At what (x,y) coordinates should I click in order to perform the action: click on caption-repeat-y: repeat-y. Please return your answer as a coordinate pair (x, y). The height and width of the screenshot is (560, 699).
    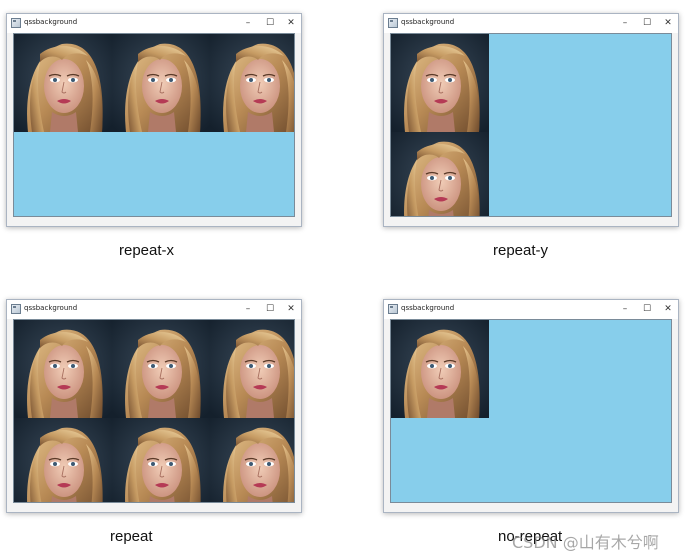
    Looking at the image, I should click on (521, 250).